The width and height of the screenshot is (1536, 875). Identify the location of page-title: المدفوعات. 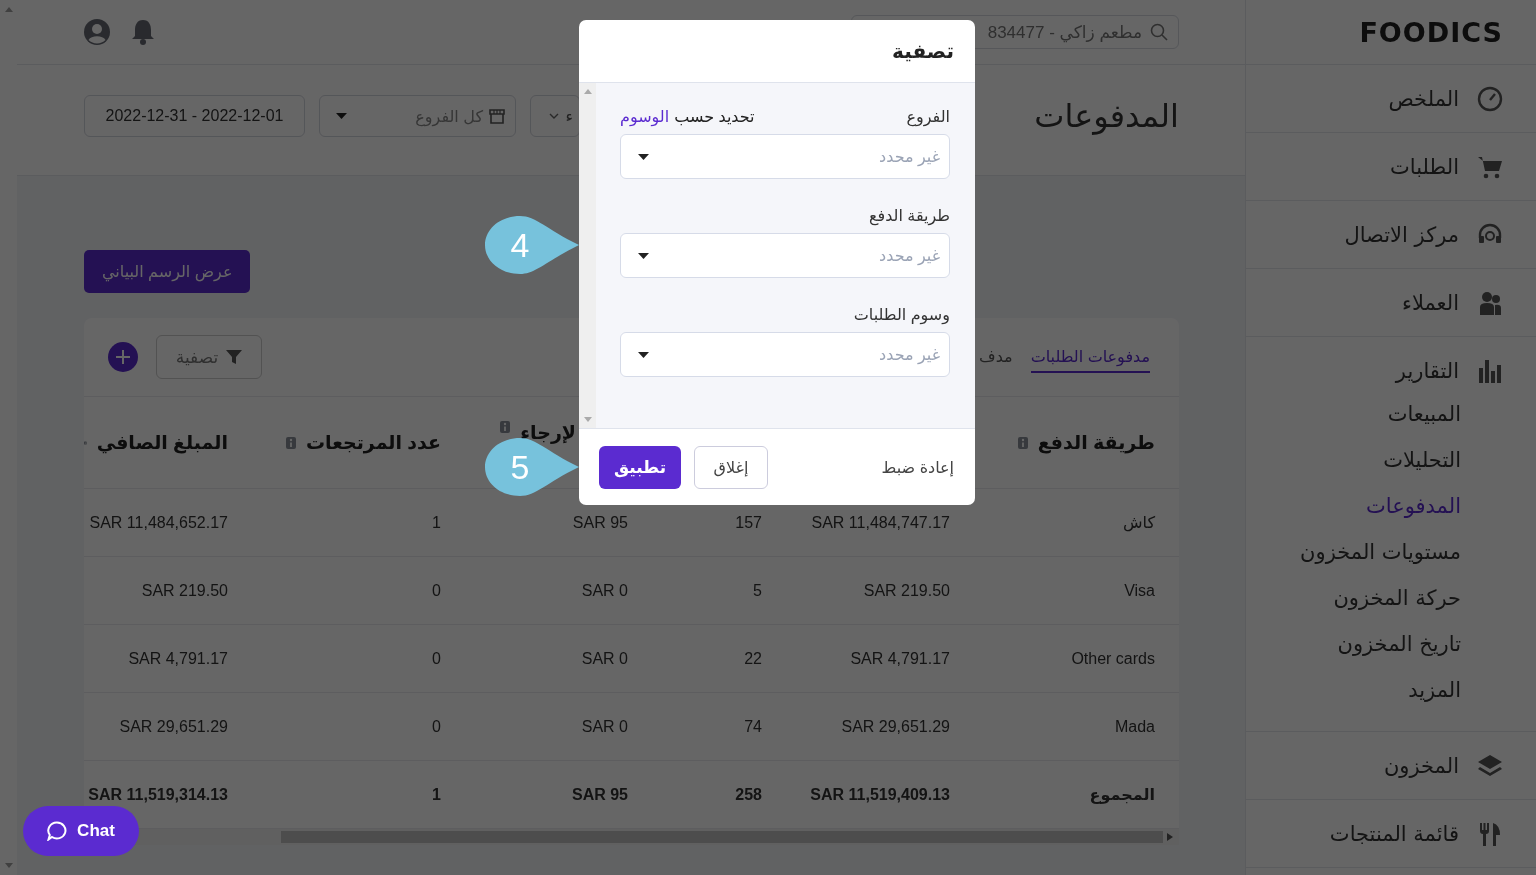
(1106, 116).